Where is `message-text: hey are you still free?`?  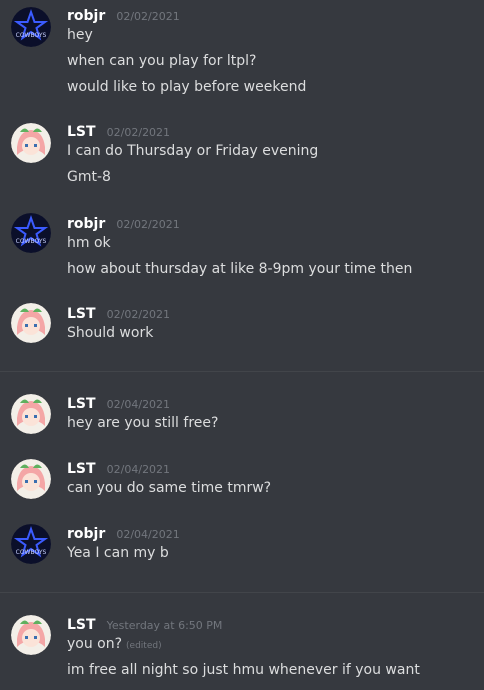
message-text: hey are you still free? is located at coordinates (143, 423).